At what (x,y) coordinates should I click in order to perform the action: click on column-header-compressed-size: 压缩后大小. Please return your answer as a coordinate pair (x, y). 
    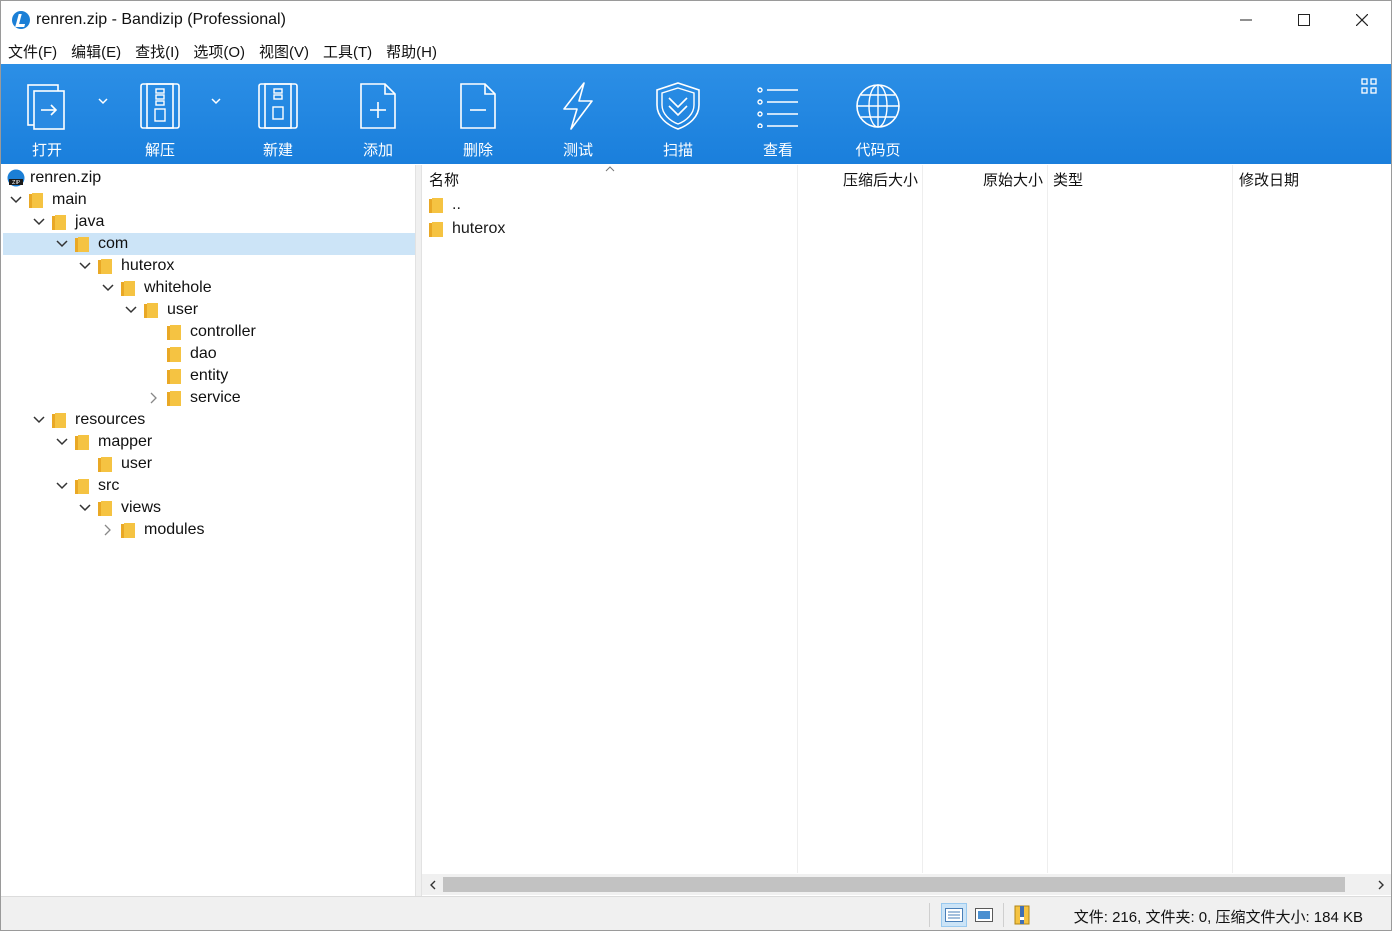
    Looking at the image, I should click on (858, 179).